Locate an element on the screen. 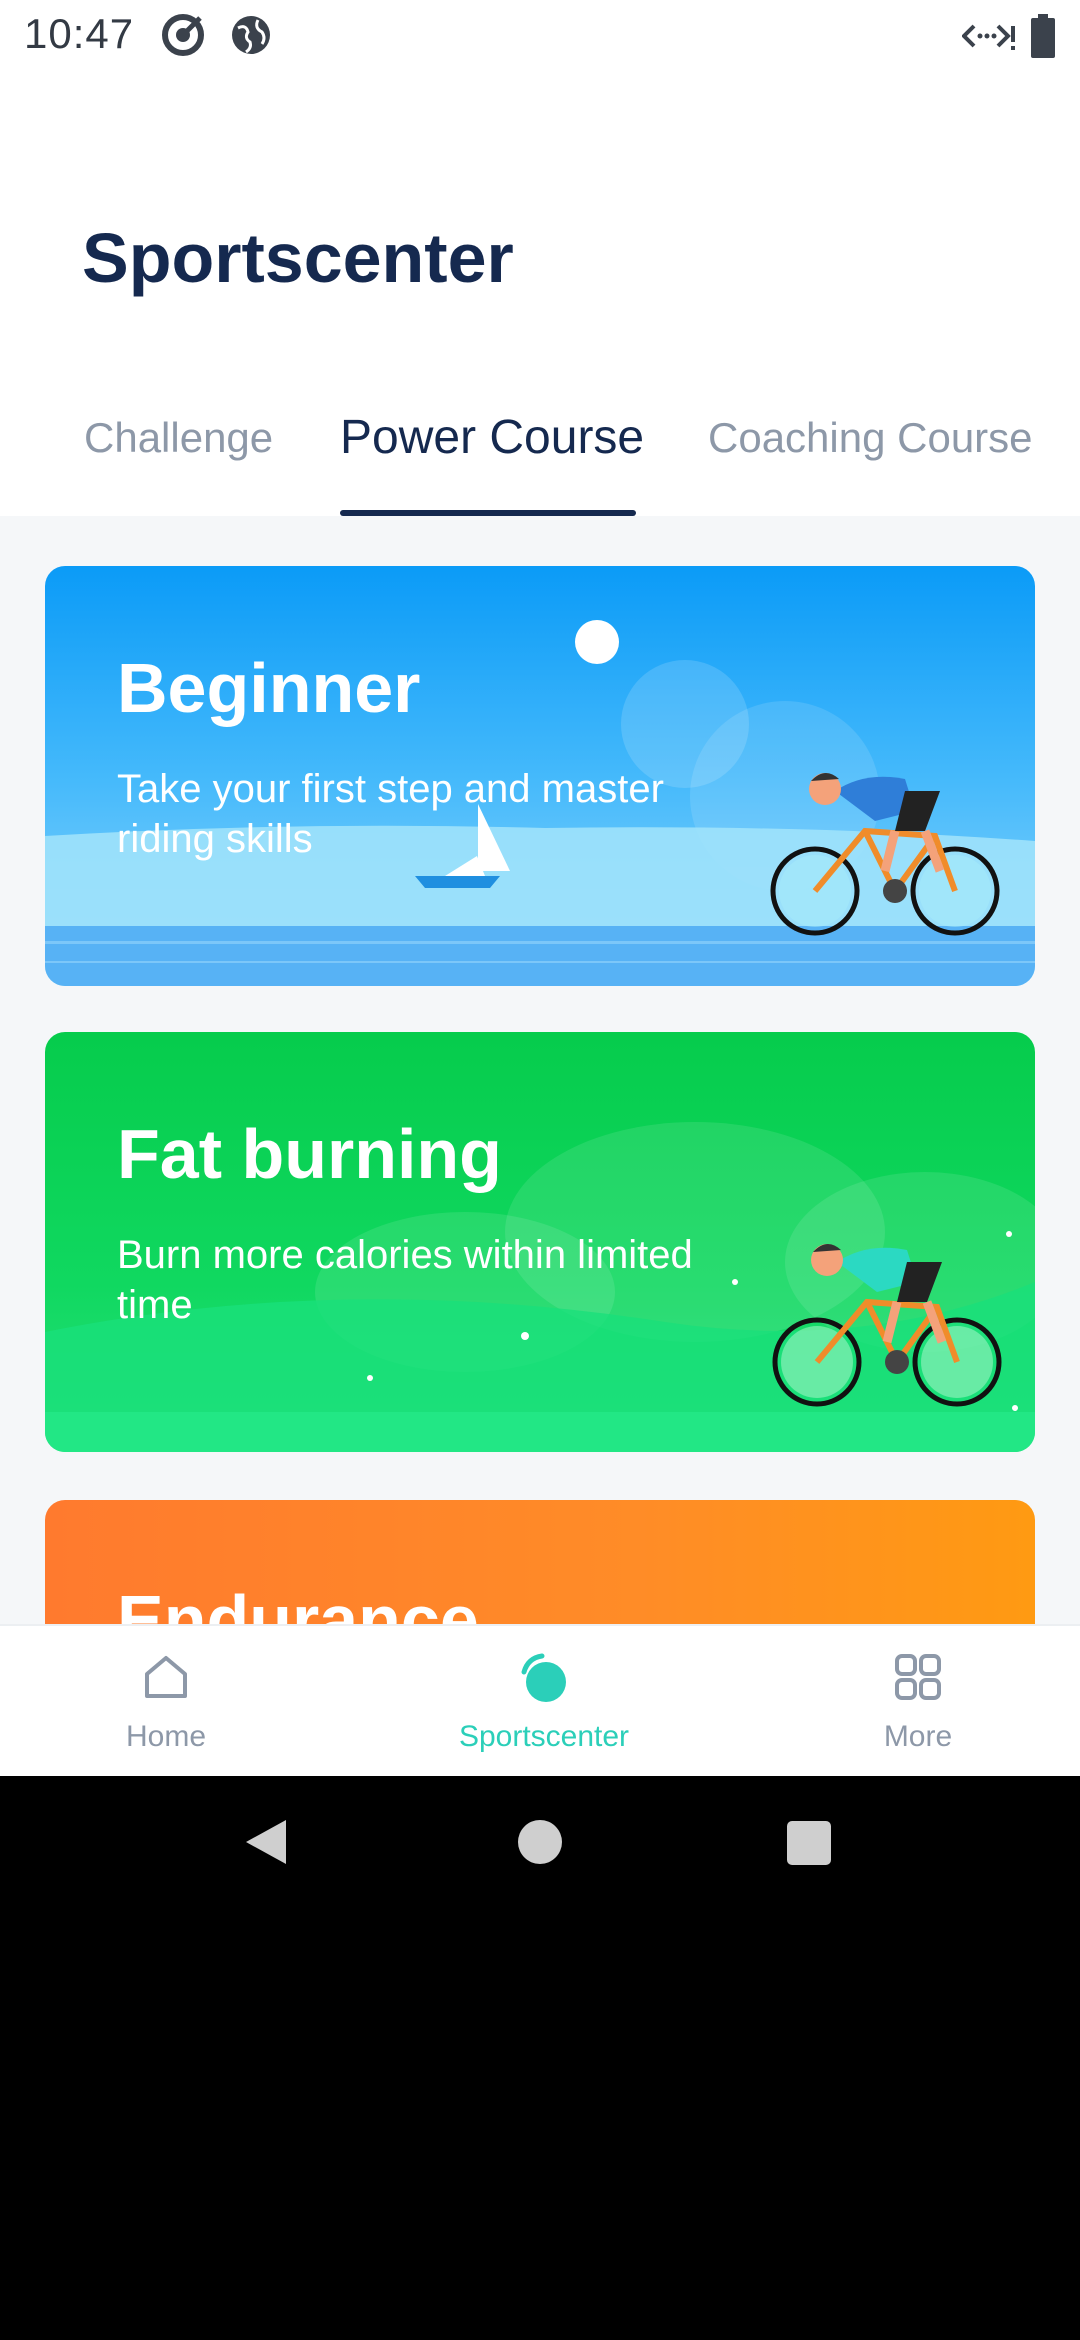  card-title-endurance: Endurance is located at coordinates (298, 1602).